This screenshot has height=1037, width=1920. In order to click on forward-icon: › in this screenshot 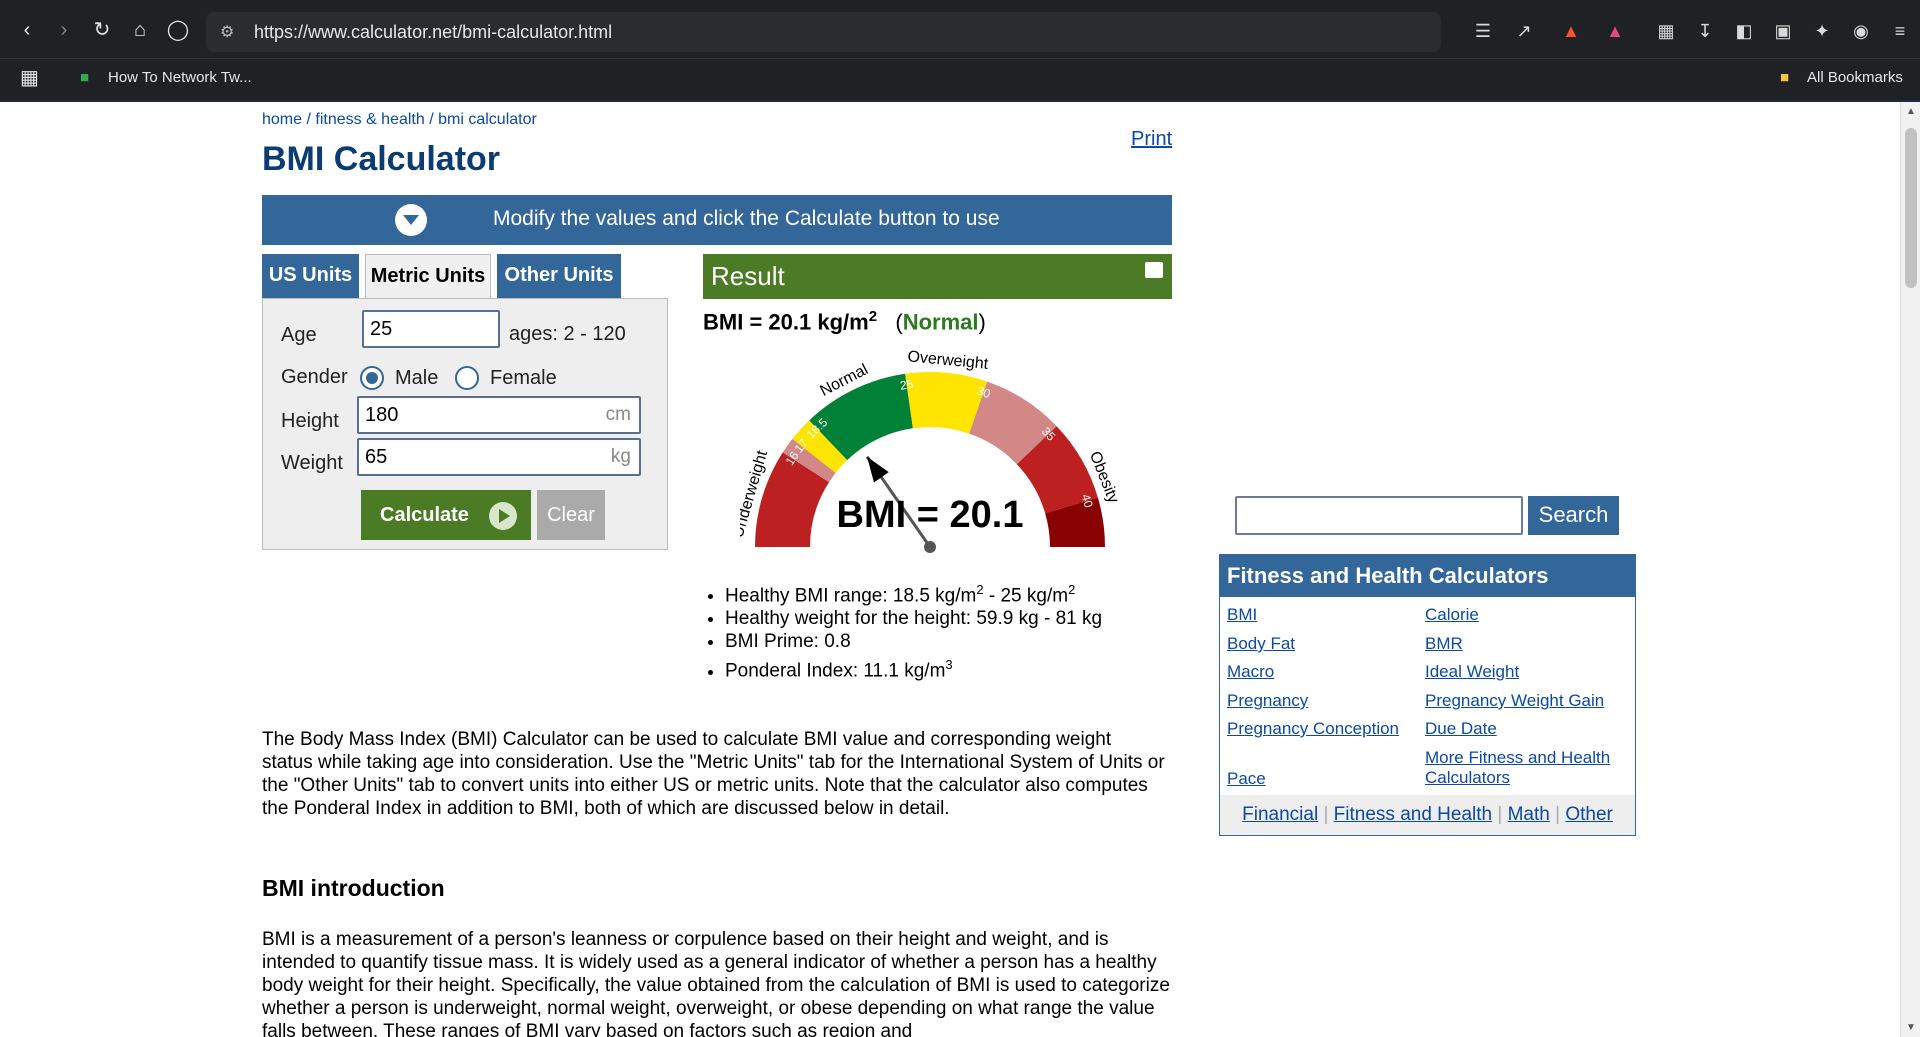, I will do `click(64, 30)`.